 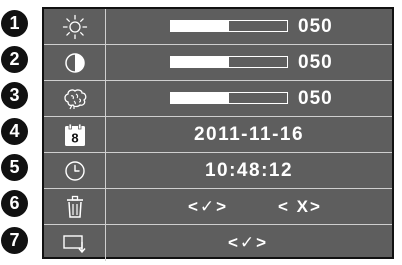 What do you see at coordinates (75, 62) in the screenshot?
I see `contrast-icon` at bounding box center [75, 62].